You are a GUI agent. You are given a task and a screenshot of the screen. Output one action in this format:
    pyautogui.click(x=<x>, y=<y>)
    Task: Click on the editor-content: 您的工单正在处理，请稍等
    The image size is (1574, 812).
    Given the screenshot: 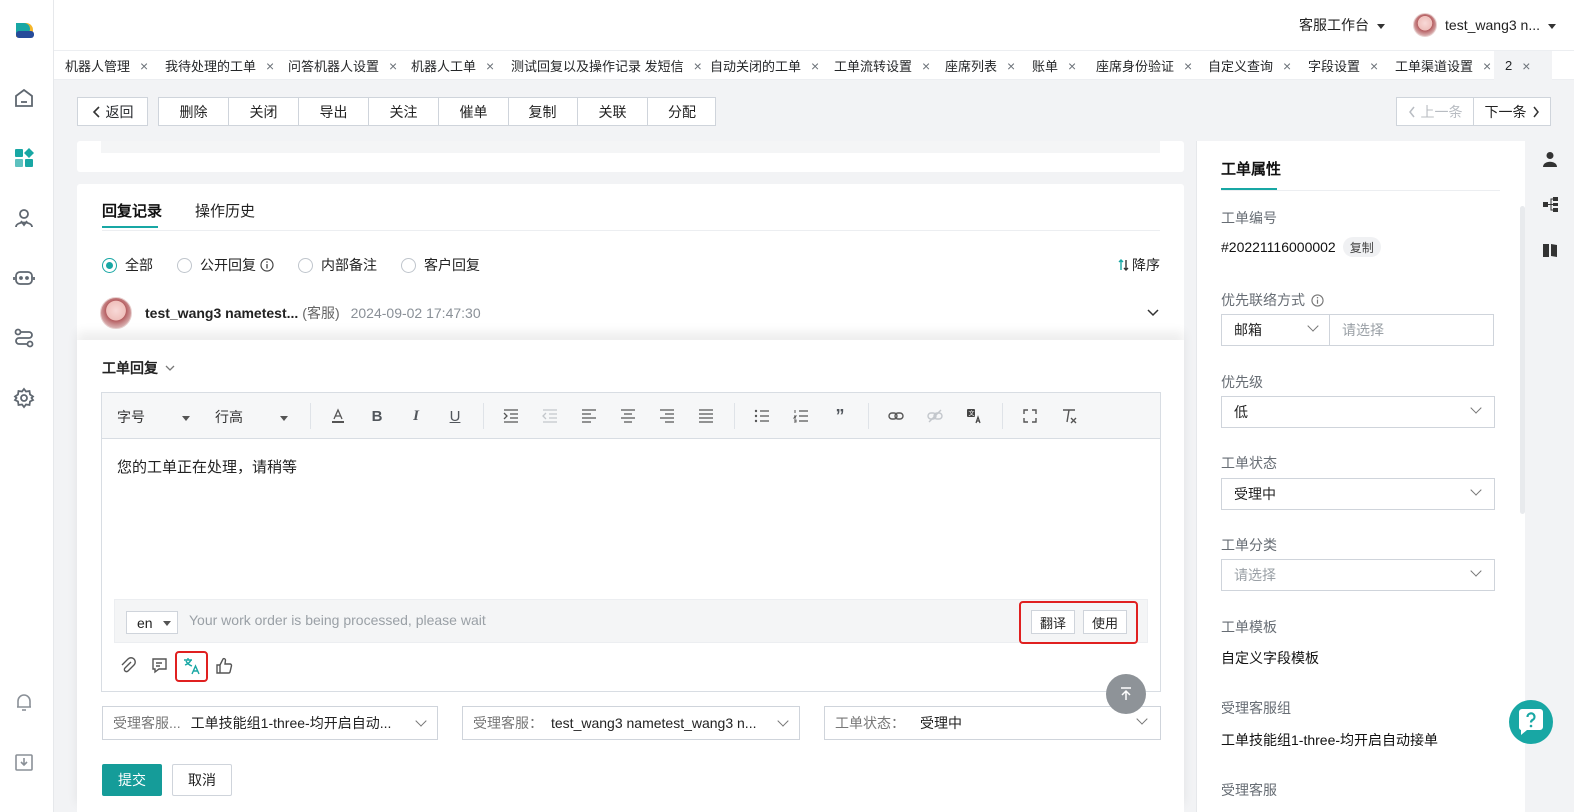 What is the action you would take?
    pyautogui.click(x=207, y=466)
    